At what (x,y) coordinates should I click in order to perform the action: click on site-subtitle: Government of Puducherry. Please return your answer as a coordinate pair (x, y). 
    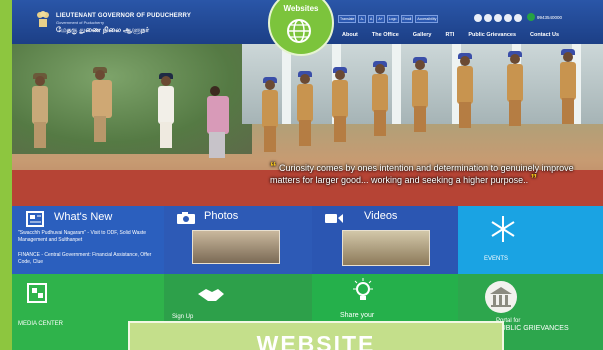
    Looking at the image, I should click on (80, 22).